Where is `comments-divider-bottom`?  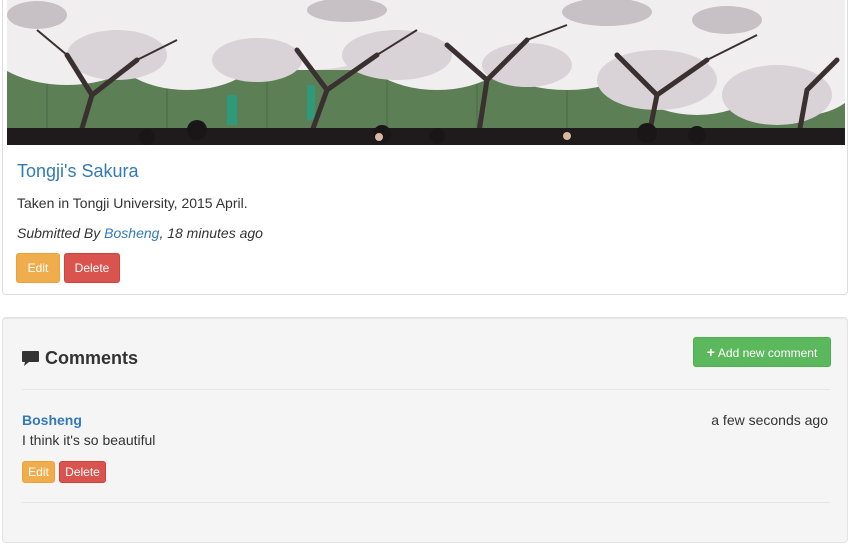
comments-divider-bottom is located at coordinates (426, 502).